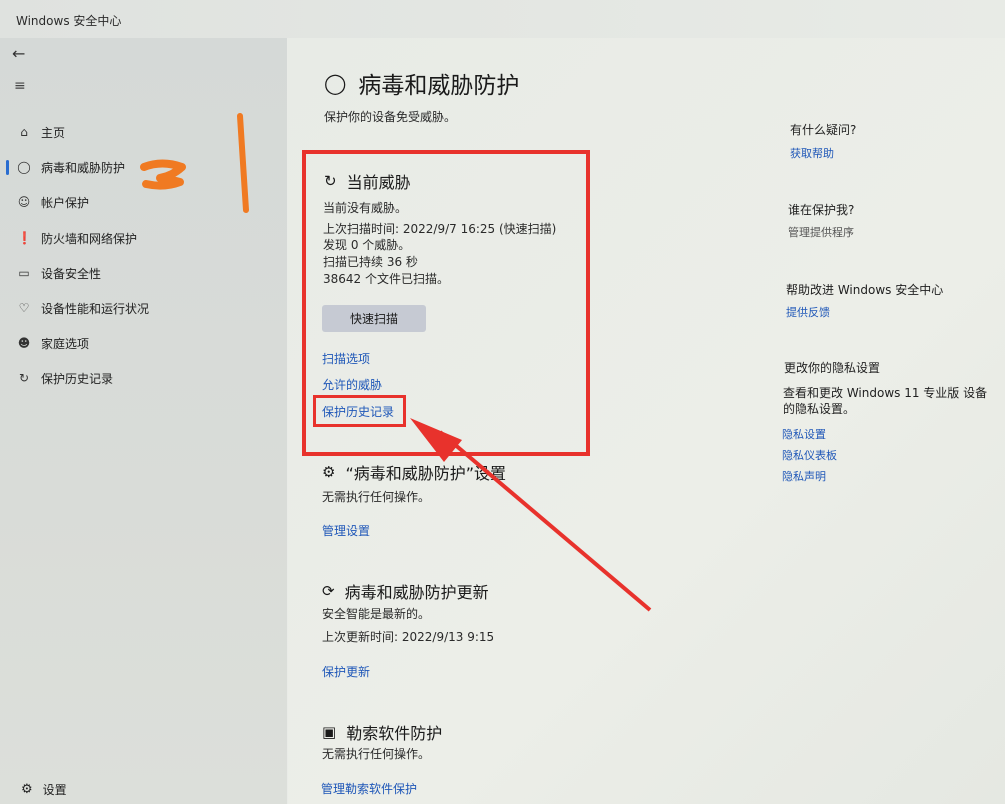 This screenshot has height=804, width=1005. I want to click on page-title: ◯ 病毒和威胁防护, so click(421, 83).